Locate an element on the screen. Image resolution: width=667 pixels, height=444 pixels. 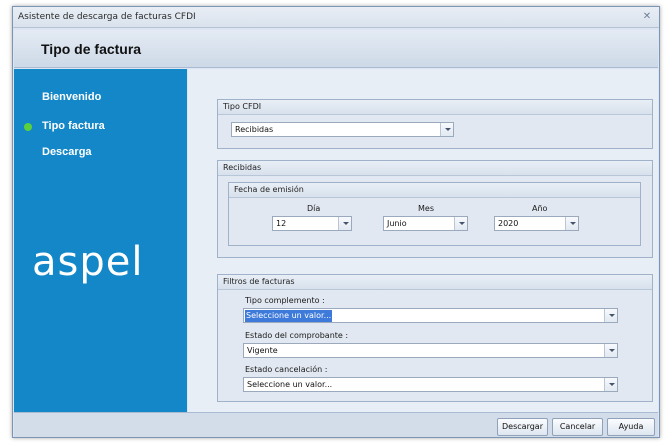
recibidas-title: Recibidas is located at coordinates (435, 168).